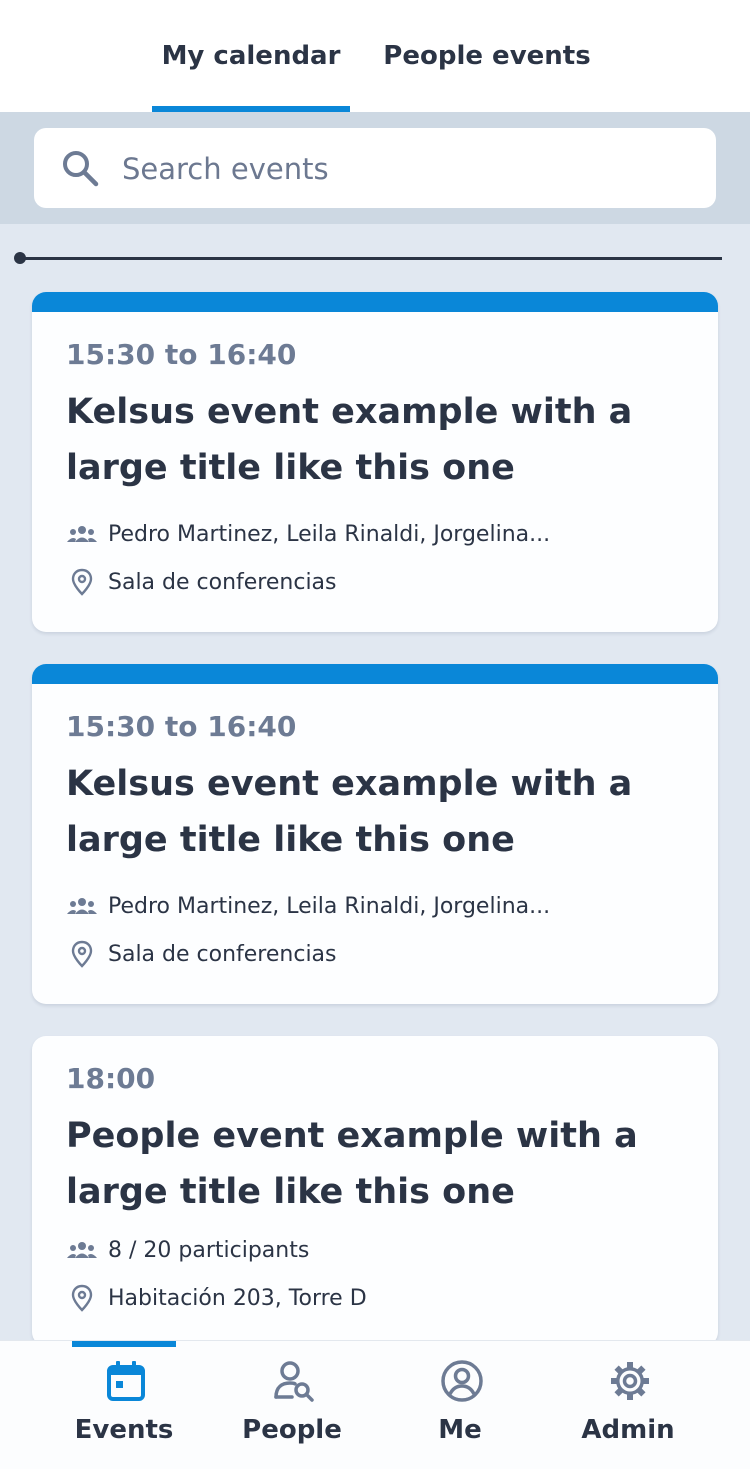  Describe the element at coordinates (371, 258) in the screenshot. I see `current-time-line` at that location.